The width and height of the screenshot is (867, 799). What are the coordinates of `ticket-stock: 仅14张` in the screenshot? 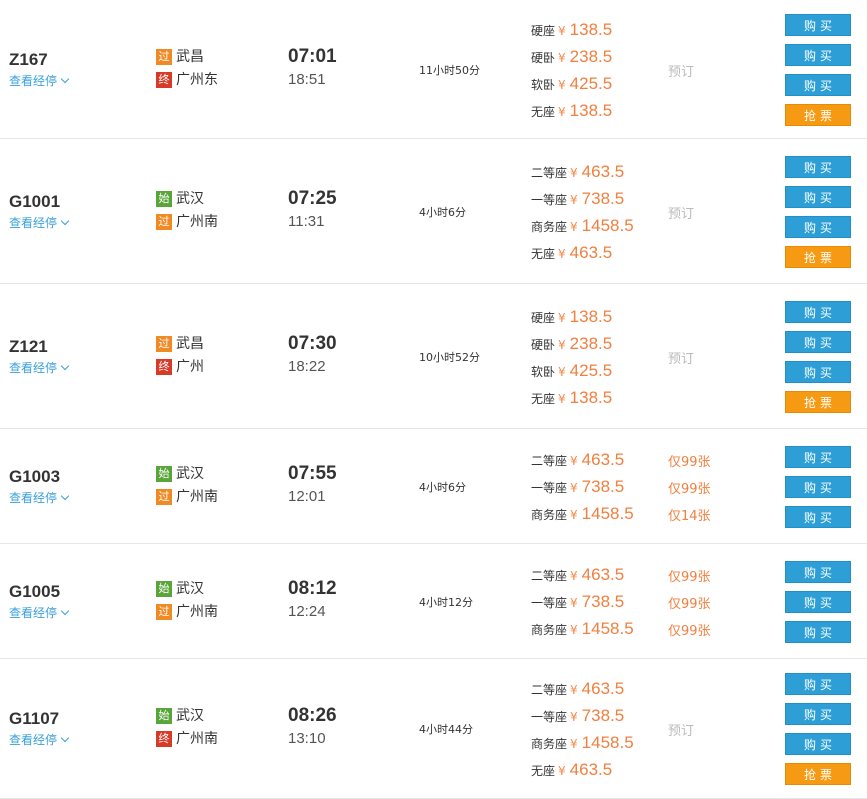 It's located at (689, 516).